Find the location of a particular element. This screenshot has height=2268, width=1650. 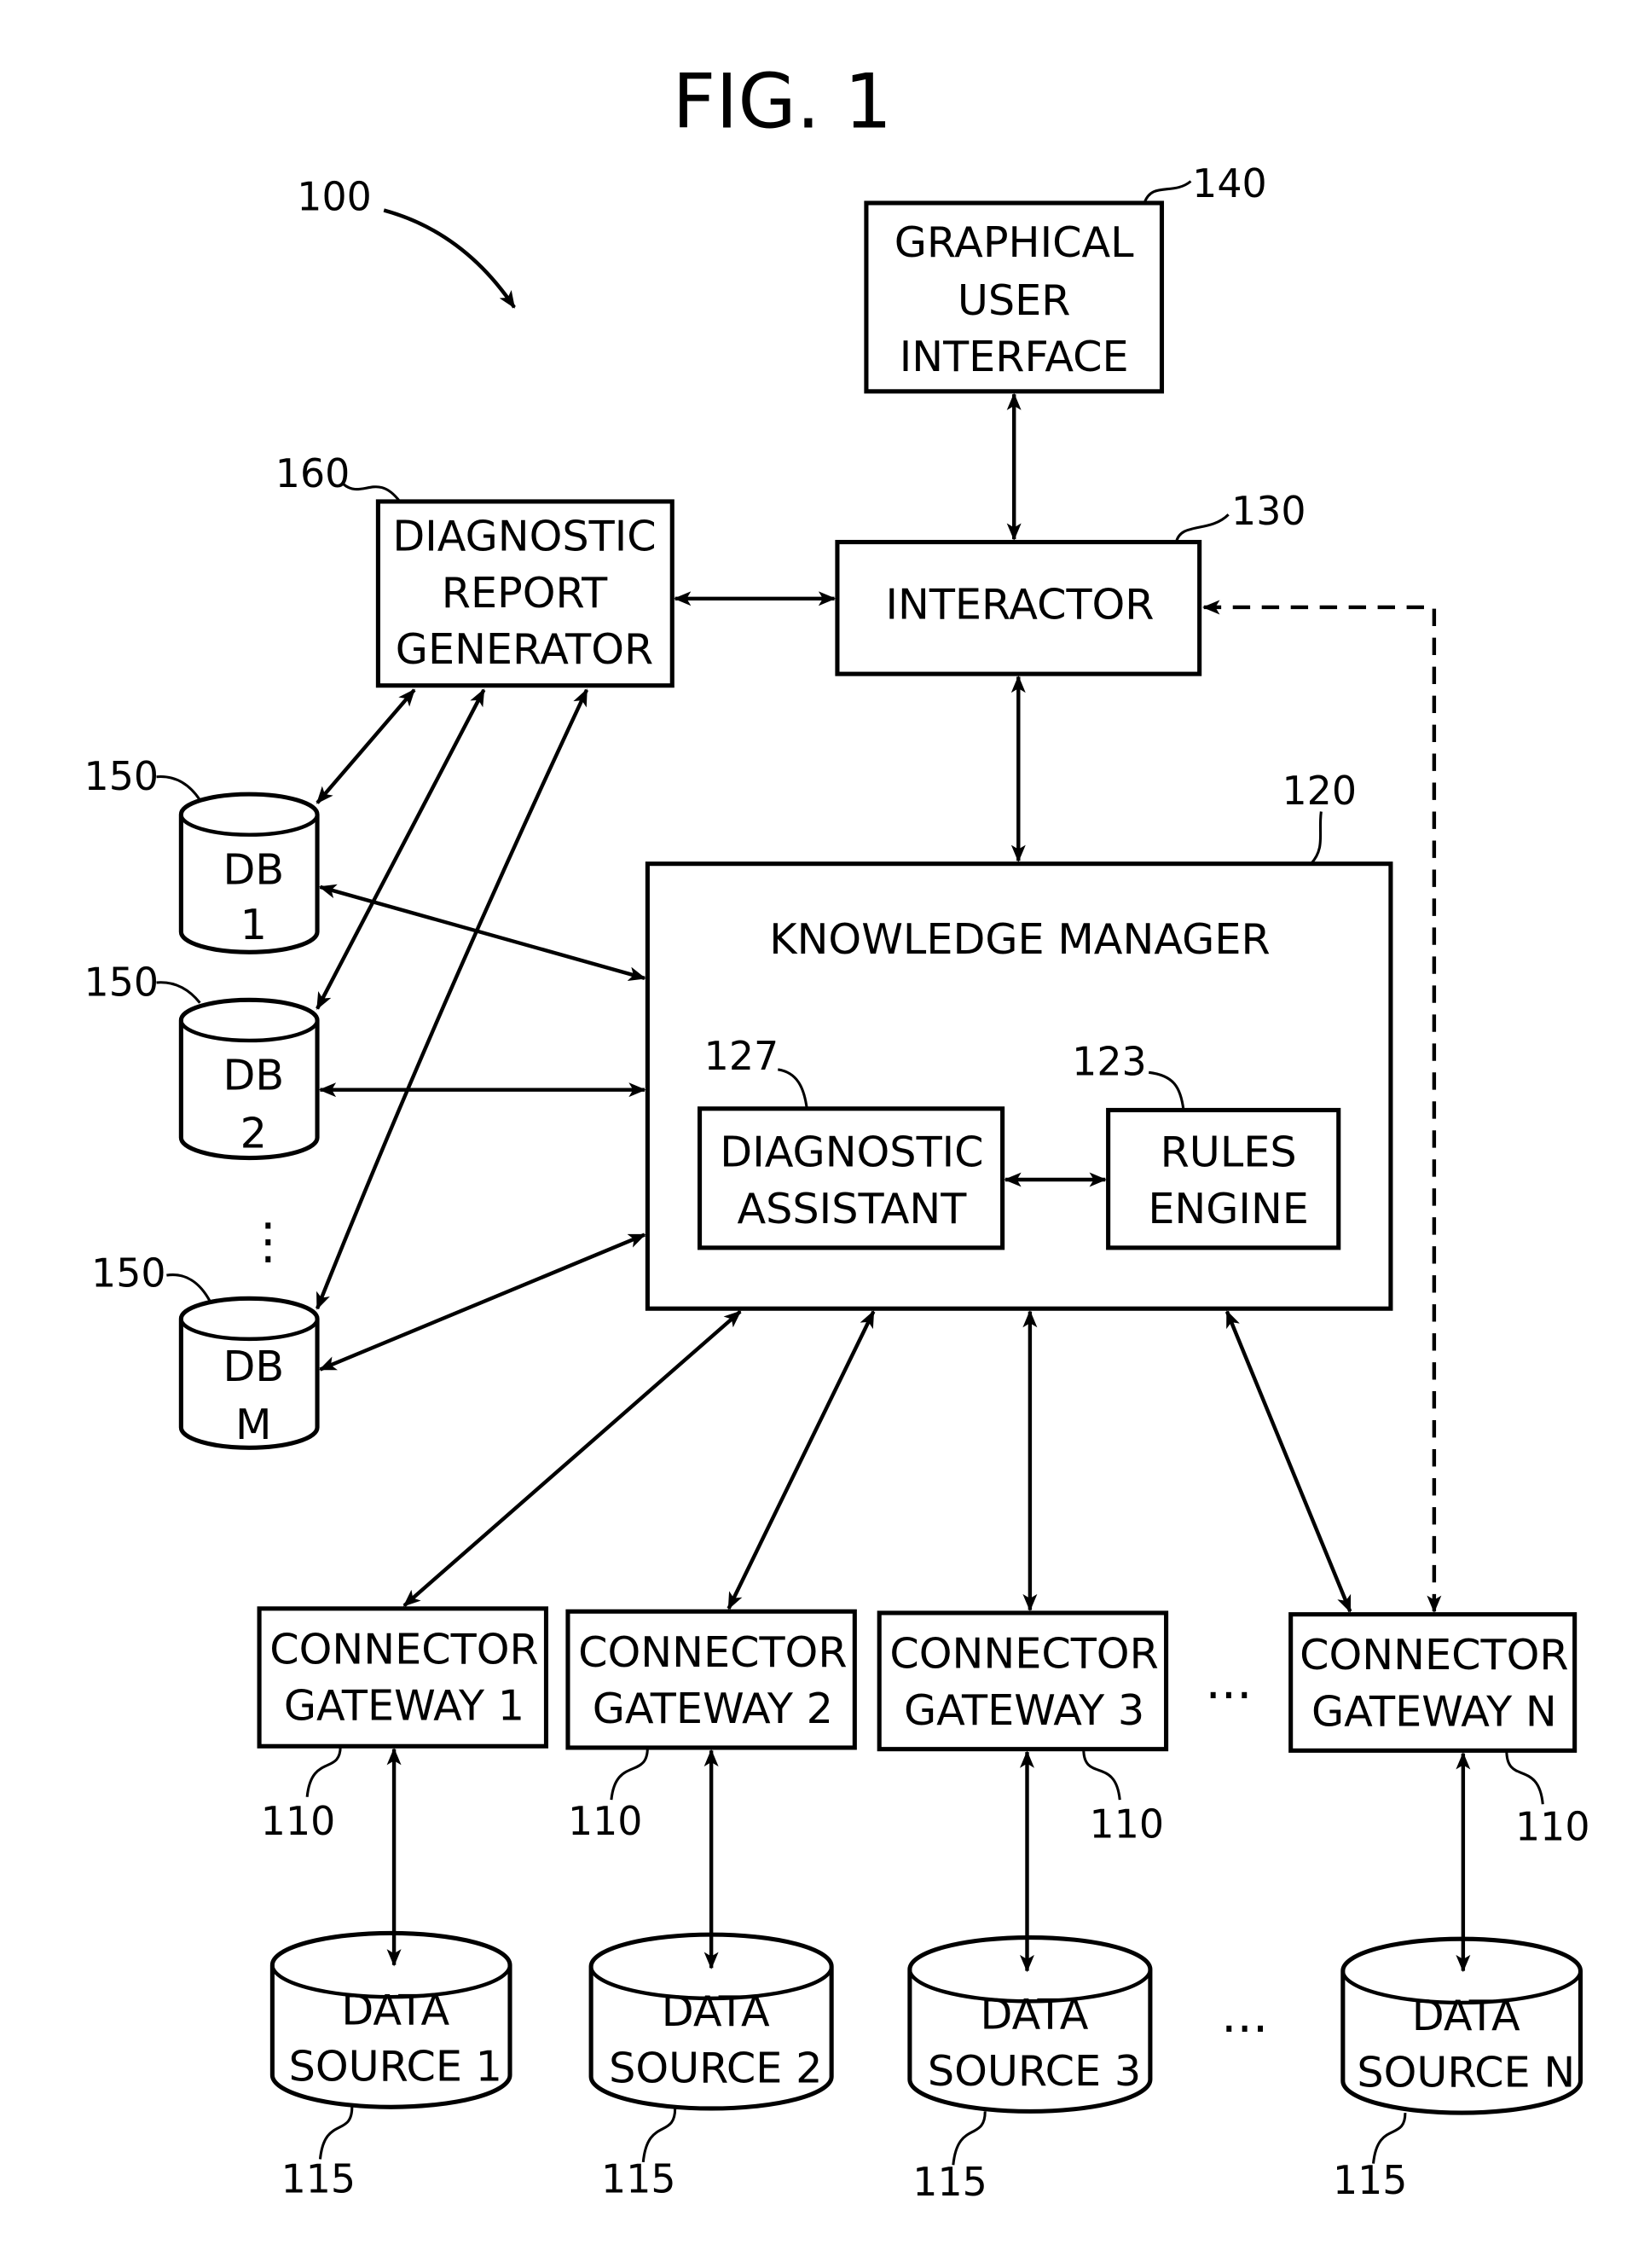

km-gateway-n-link is located at coordinates (1288, 1461).